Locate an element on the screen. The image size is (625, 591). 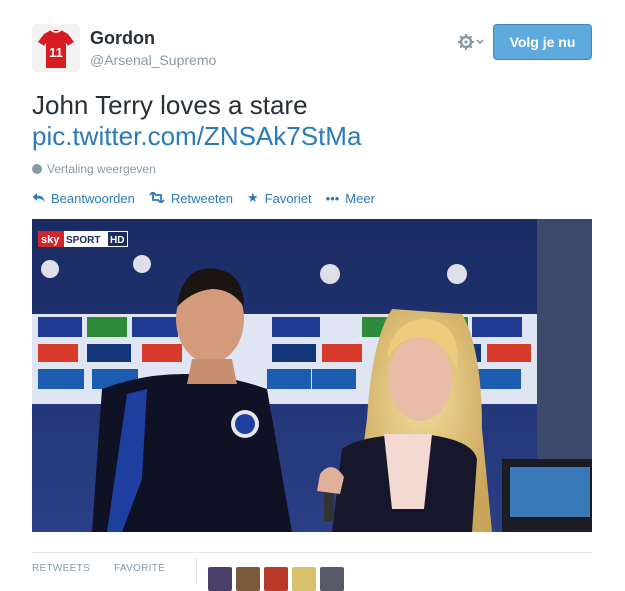
chevron-down-icon is located at coordinates (480, 42).